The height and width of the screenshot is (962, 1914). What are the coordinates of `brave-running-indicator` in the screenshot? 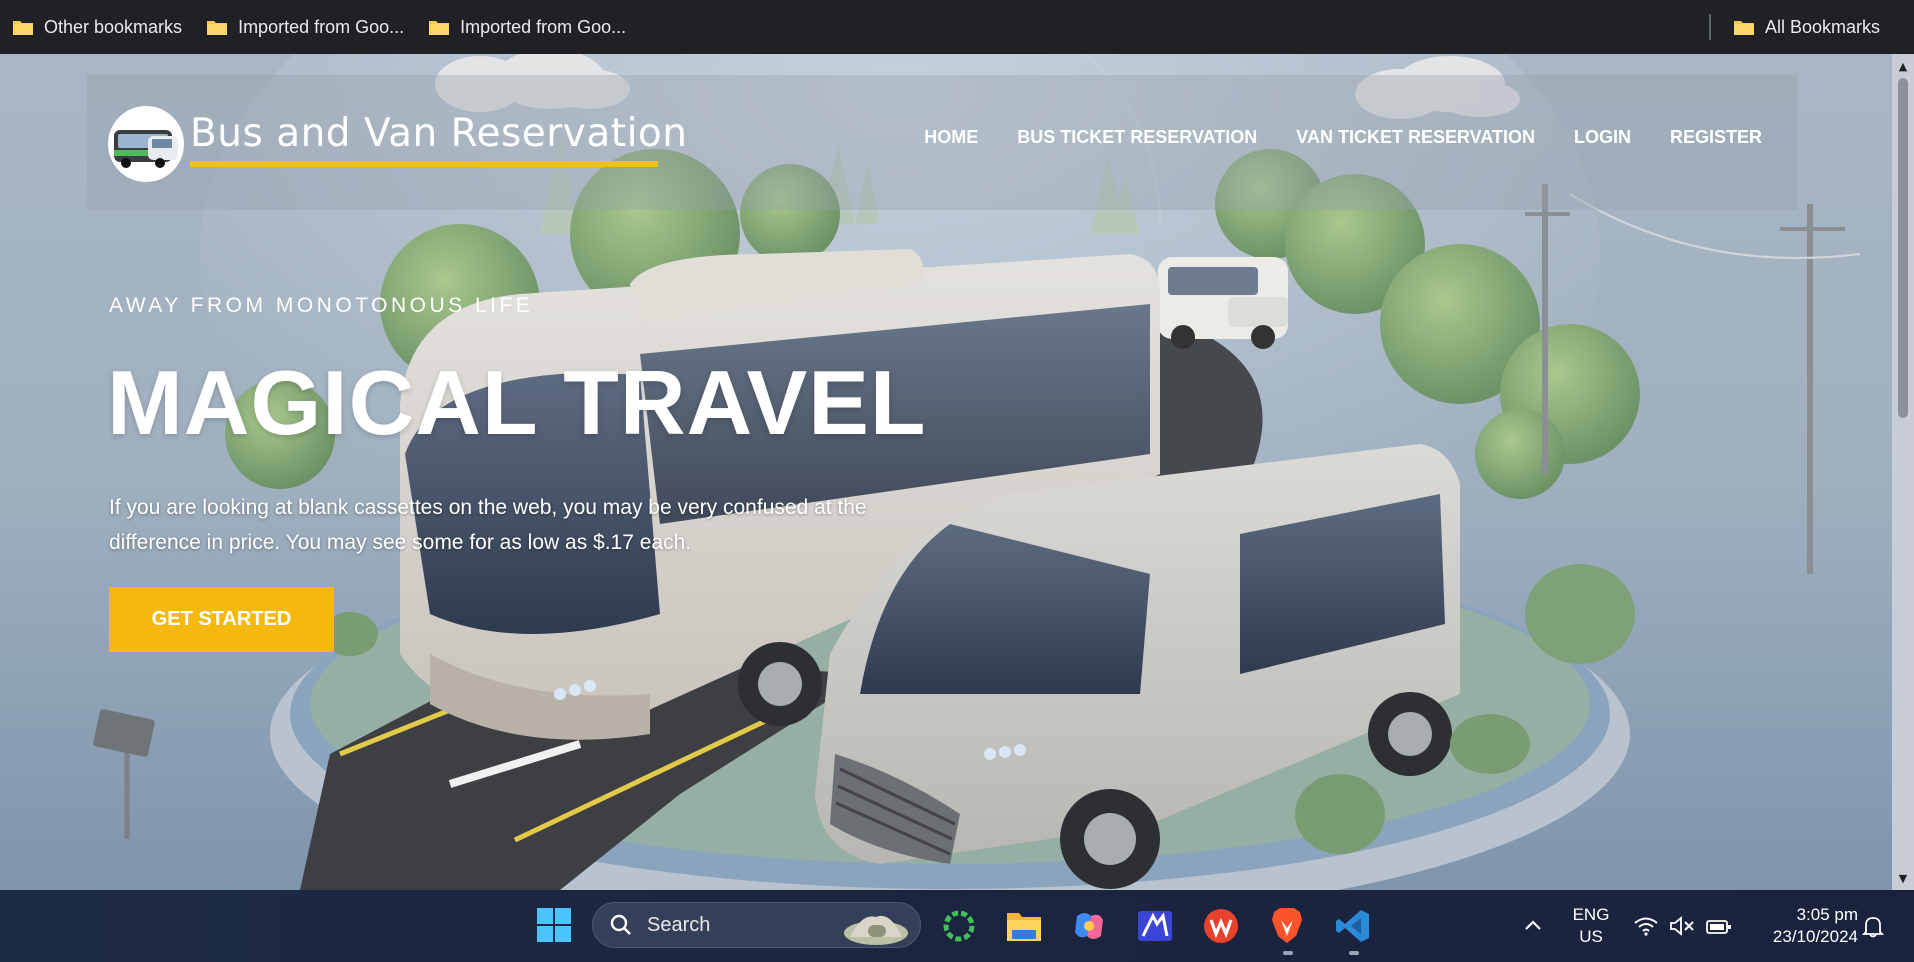 It's located at (1288, 953).